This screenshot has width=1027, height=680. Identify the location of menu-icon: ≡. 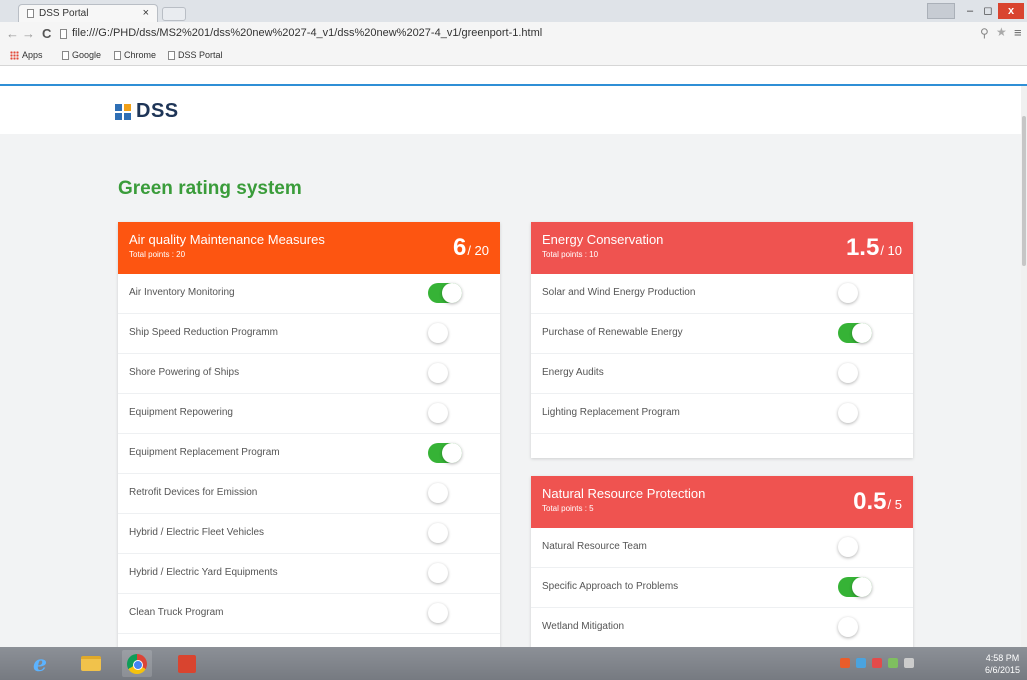
(1018, 32).